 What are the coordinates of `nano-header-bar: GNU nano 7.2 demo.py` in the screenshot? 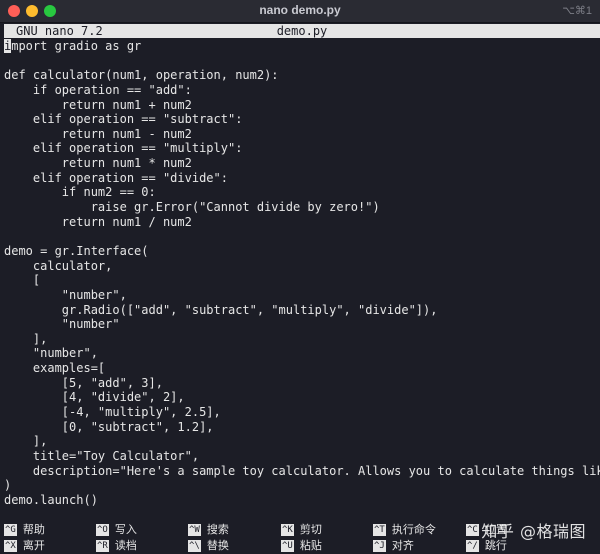 It's located at (302, 31).